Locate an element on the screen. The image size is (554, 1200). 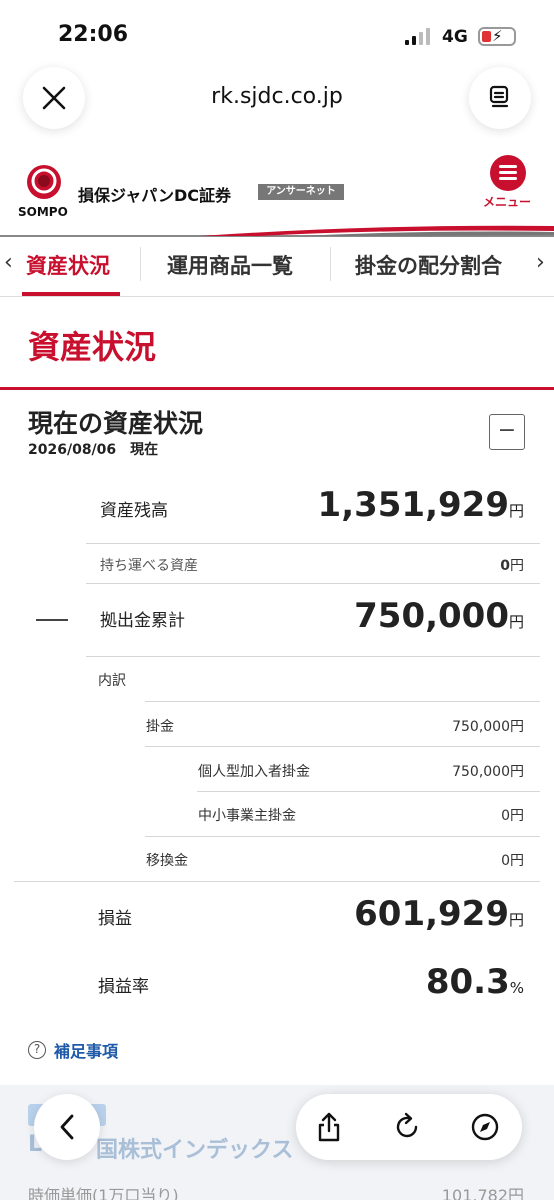
contribution-total-label: 拠出金累計 is located at coordinates (142, 621).